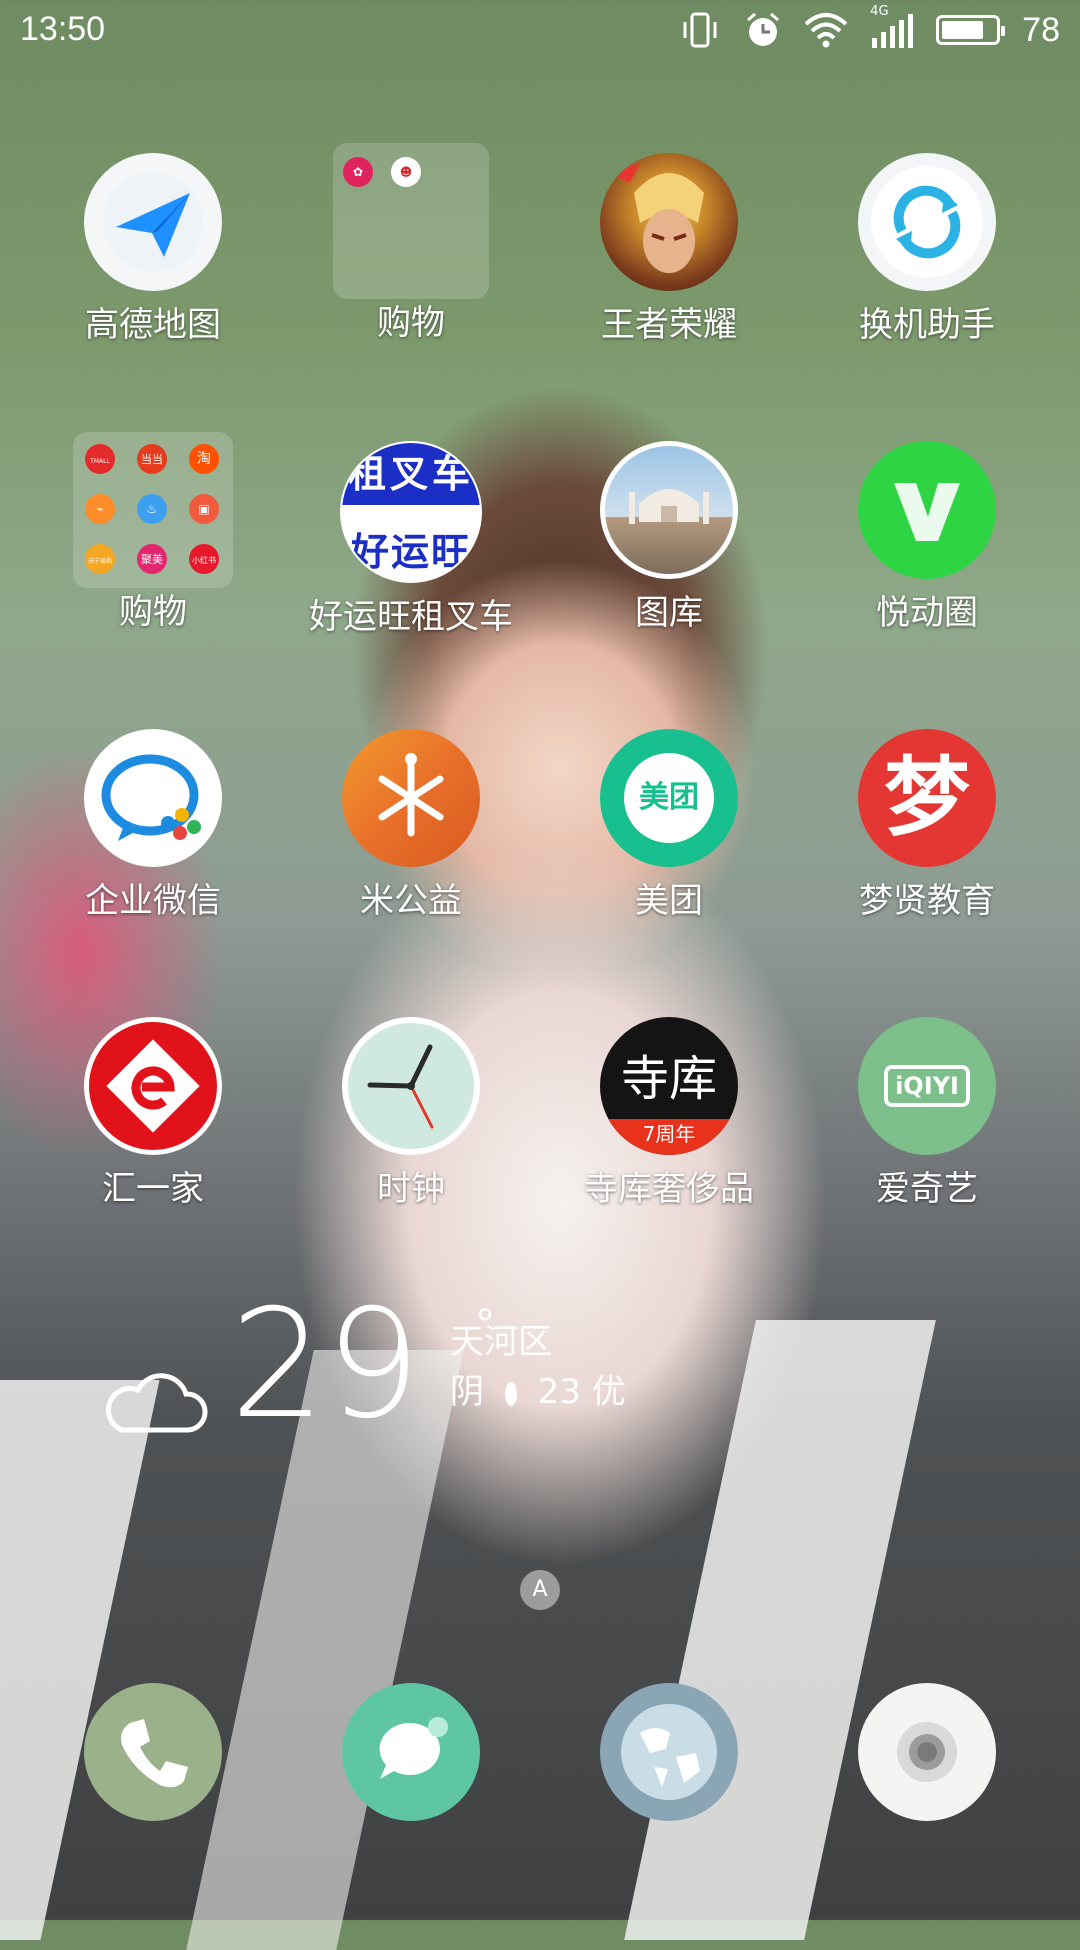 The image size is (1080, 1950). I want to click on secoo-icon: 寺库 7周年, so click(669, 1086).